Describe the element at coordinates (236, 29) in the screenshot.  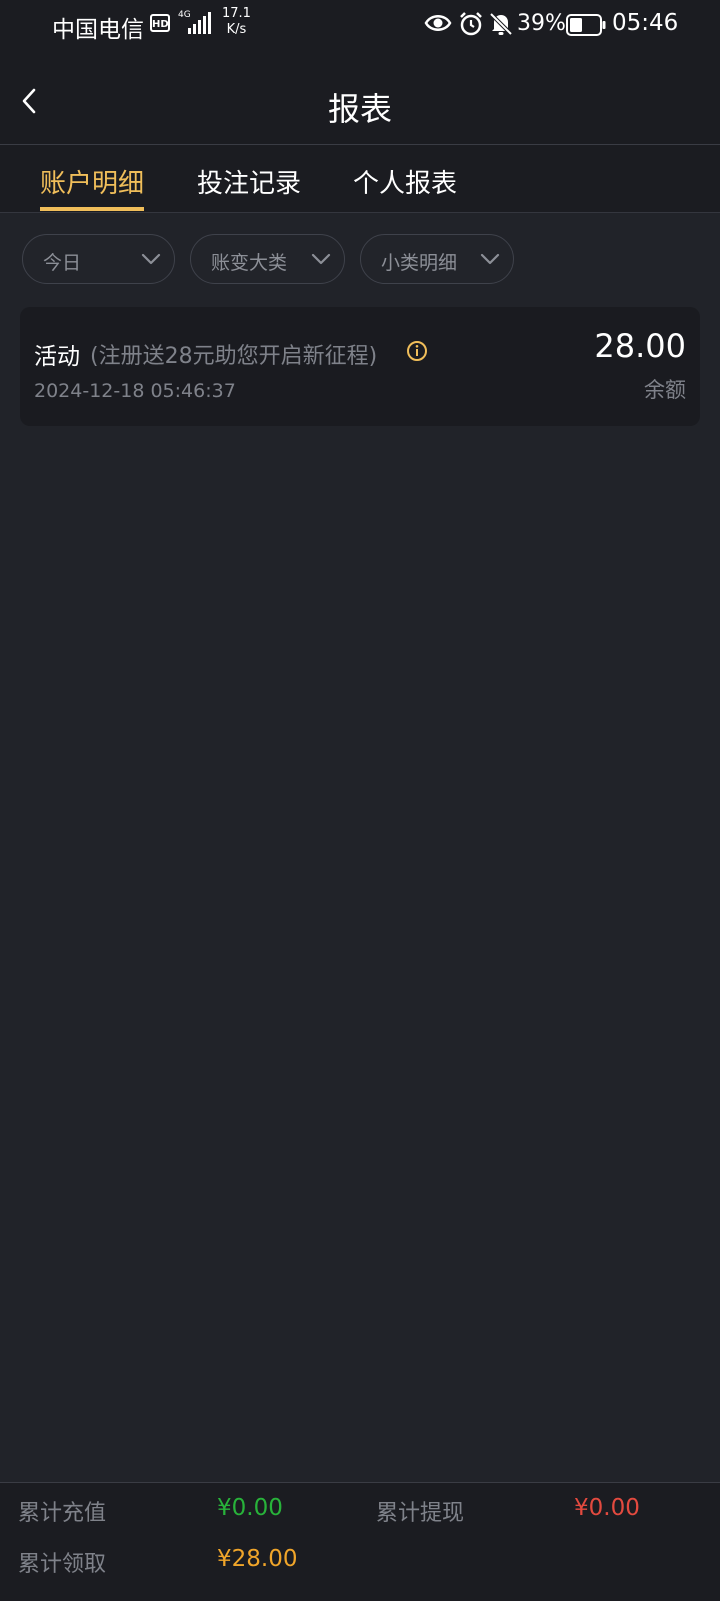
I see `speed-unit: K/s` at that location.